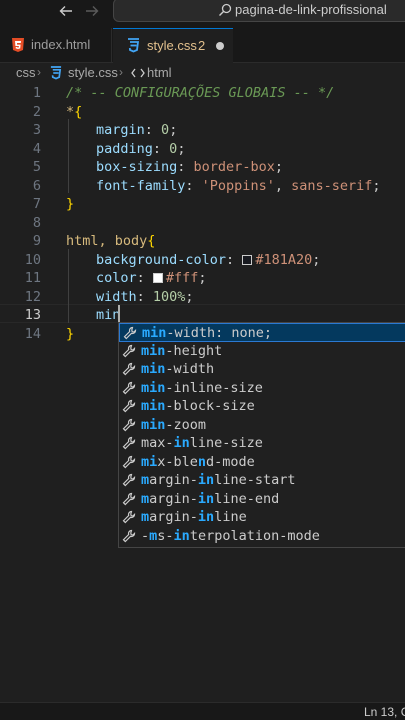  What do you see at coordinates (198, 461) in the screenshot?
I see `suggestion-label: mix-blend-mode` at bounding box center [198, 461].